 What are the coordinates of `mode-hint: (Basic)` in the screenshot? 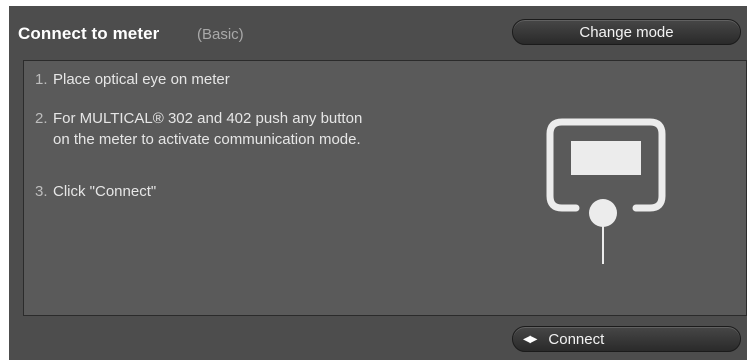 It's located at (220, 34).